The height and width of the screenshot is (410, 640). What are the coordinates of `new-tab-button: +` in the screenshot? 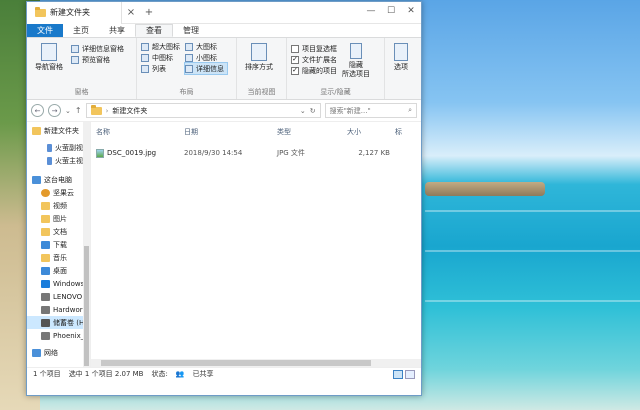 It's located at (149, 12).